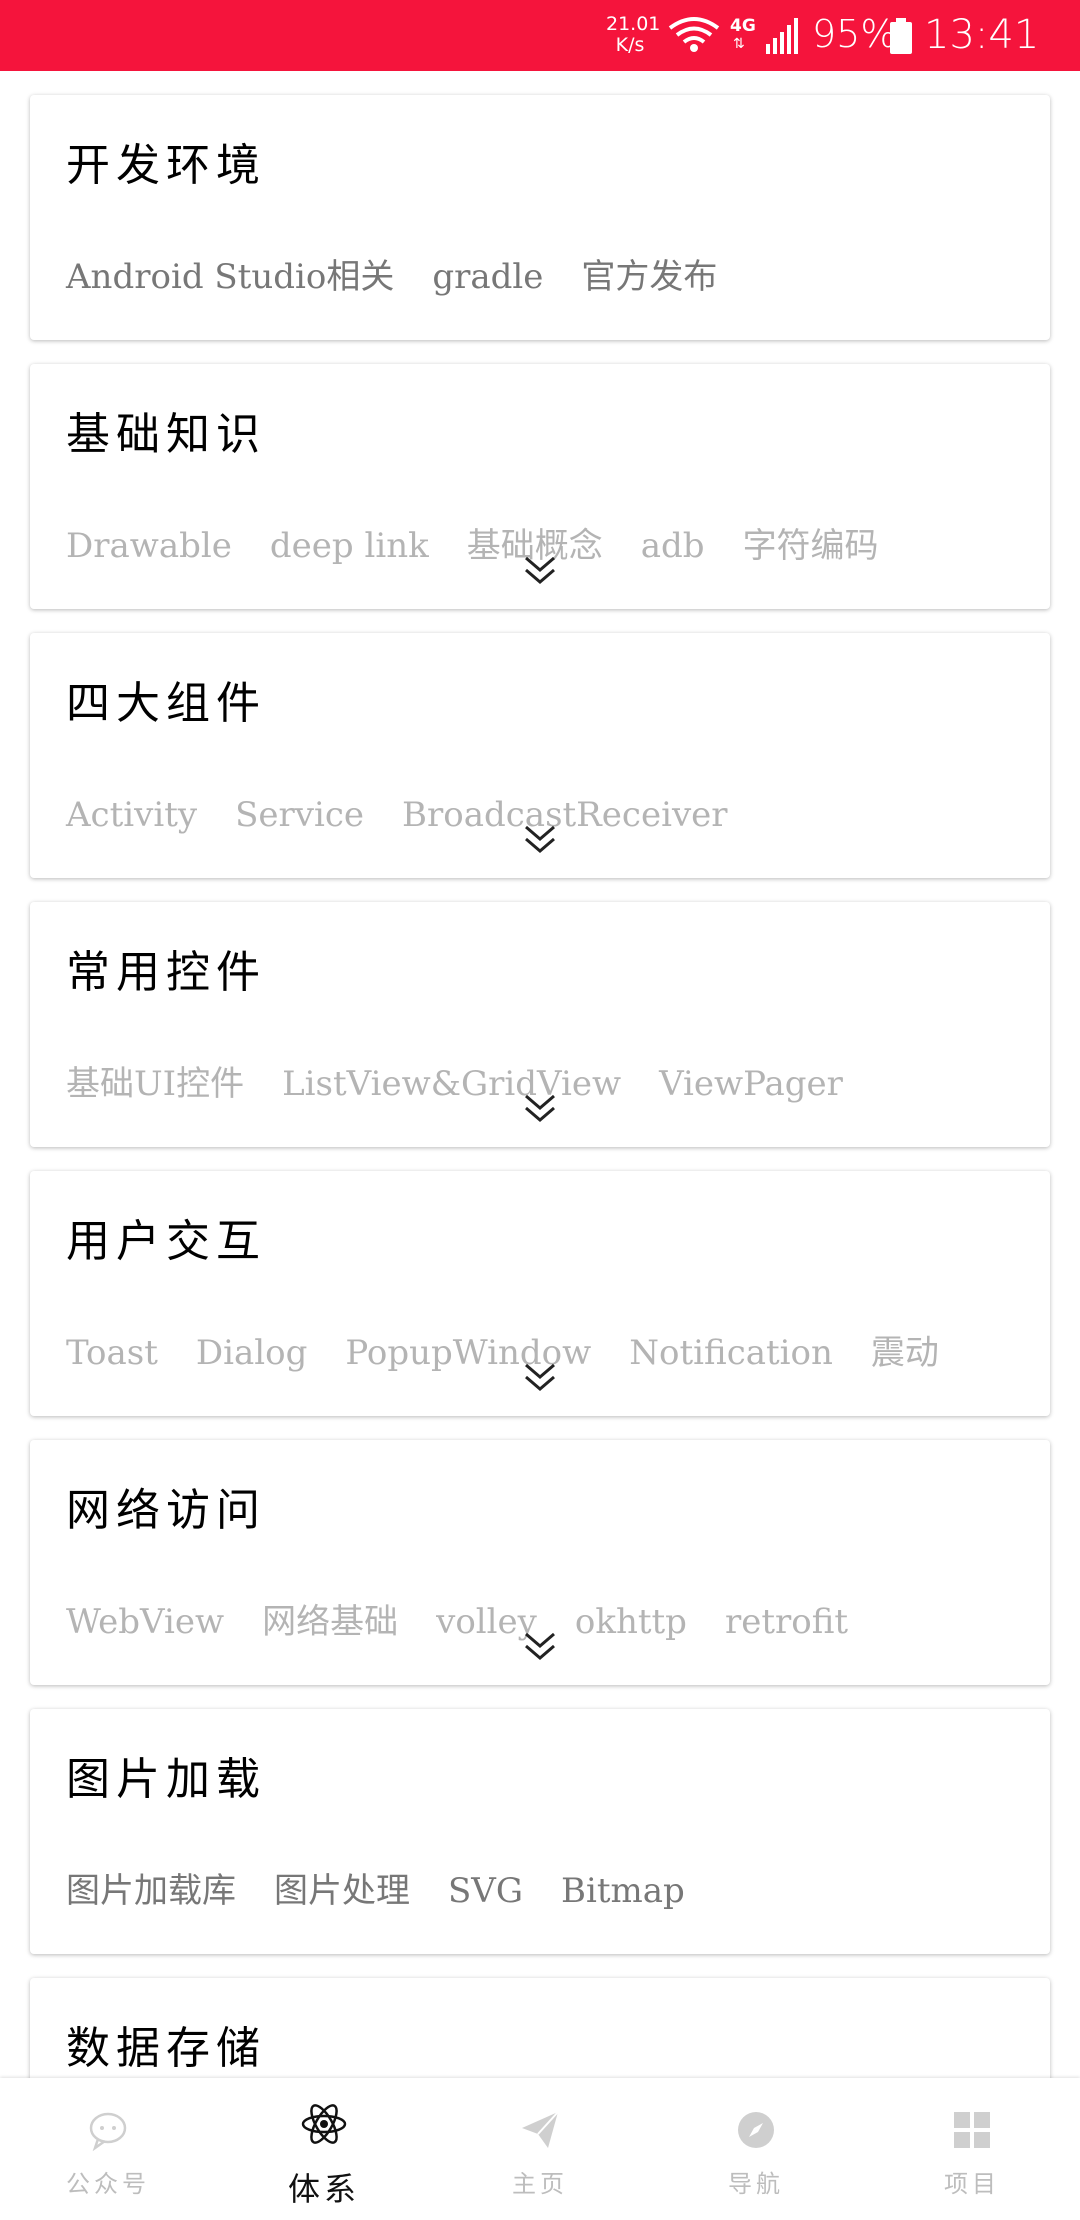  What do you see at coordinates (356, 546) in the screenshot?
I see `tag-item: deep link` at bounding box center [356, 546].